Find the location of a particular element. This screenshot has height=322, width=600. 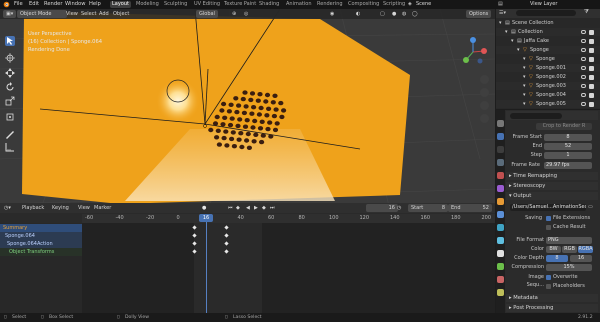

outliner-row: ▾ ▽ Sponge.003 is located at coordinates (548, 86).